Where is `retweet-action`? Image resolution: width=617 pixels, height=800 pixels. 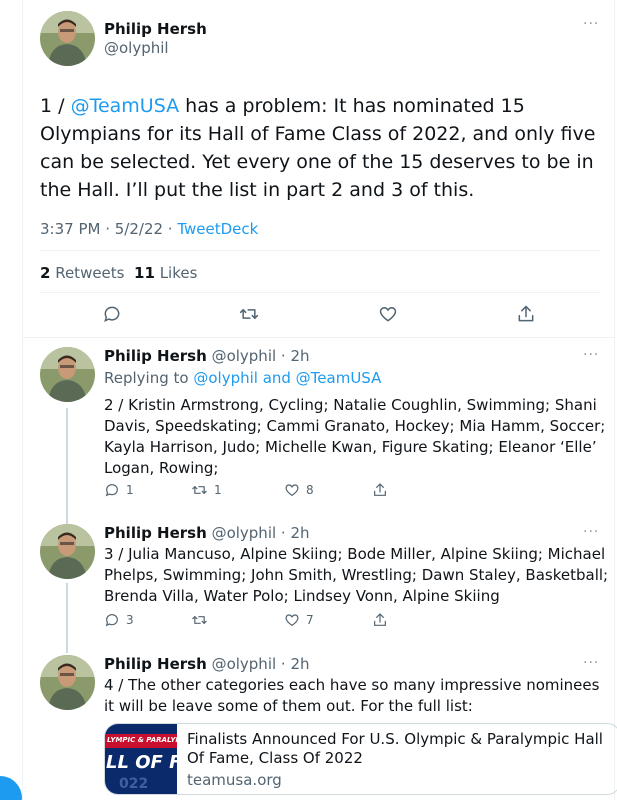 retweet-action is located at coordinates (202, 620).